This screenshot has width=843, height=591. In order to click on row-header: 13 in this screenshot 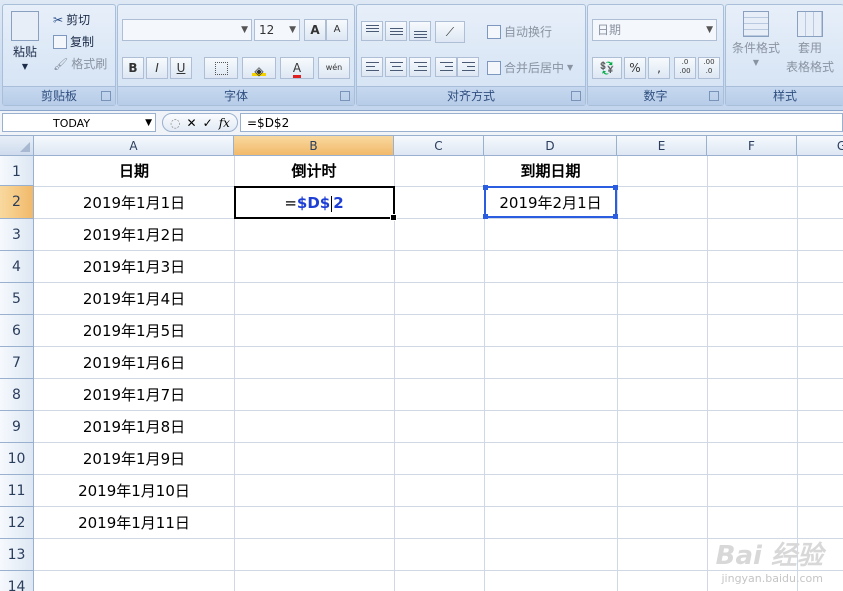, I will do `click(17, 555)`.